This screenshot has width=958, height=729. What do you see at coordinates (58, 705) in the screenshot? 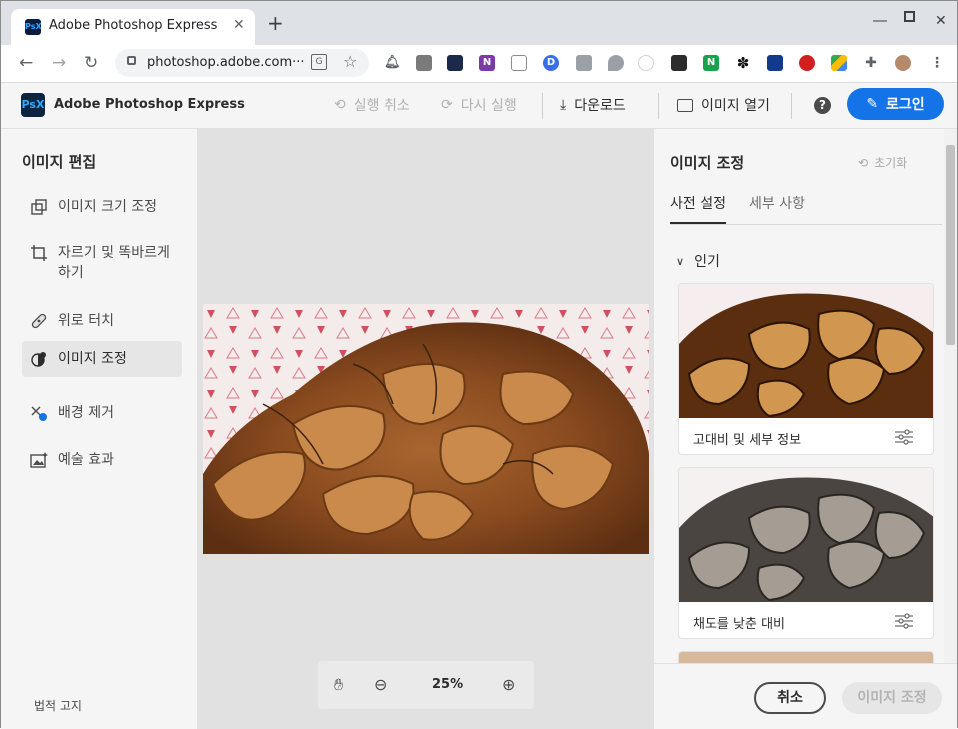
I see `legal-notice-link: 법적 고지` at bounding box center [58, 705].